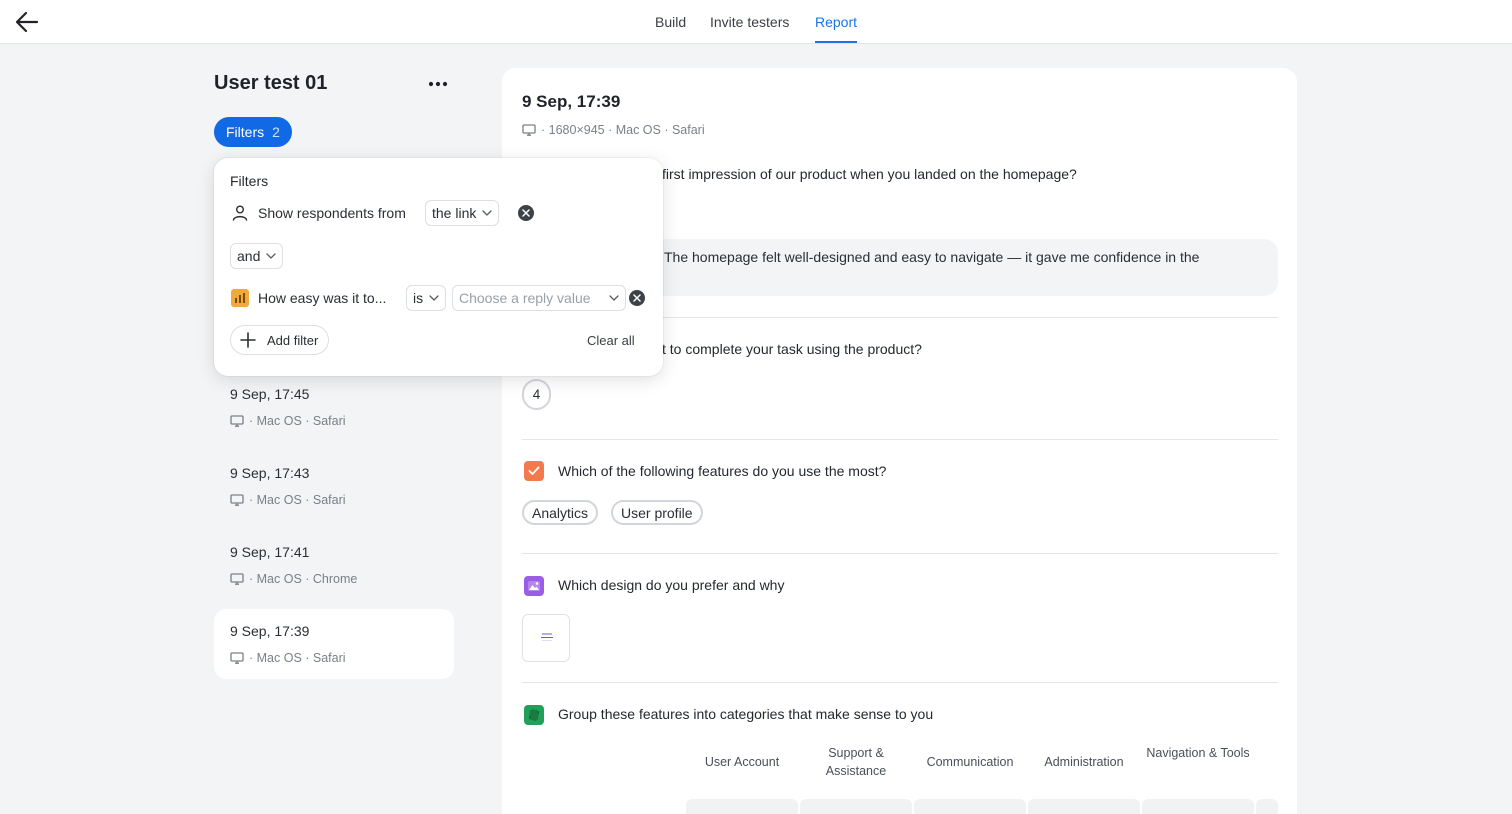  I want to click on response-item-selected: 9 Sep, 17:39 · Mac OS · Safari, so click(334, 644).